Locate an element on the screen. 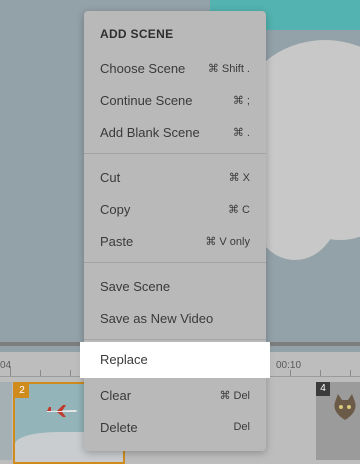 The width and height of the screenshot is (360, 464). menu-item-label: Replace is located at coordinates (124, 359).